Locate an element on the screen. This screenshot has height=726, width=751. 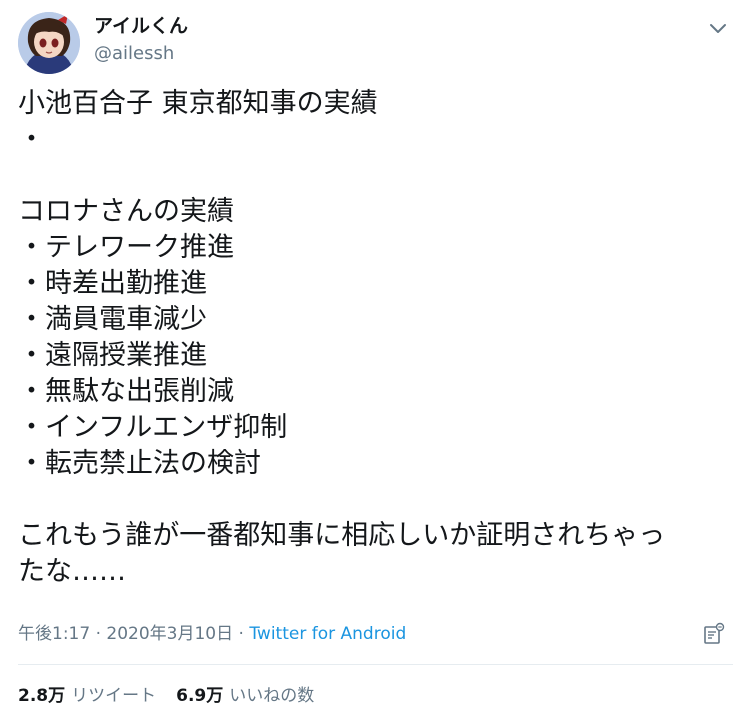
retweets-label: リツイート is located at coordinates (114, 696).